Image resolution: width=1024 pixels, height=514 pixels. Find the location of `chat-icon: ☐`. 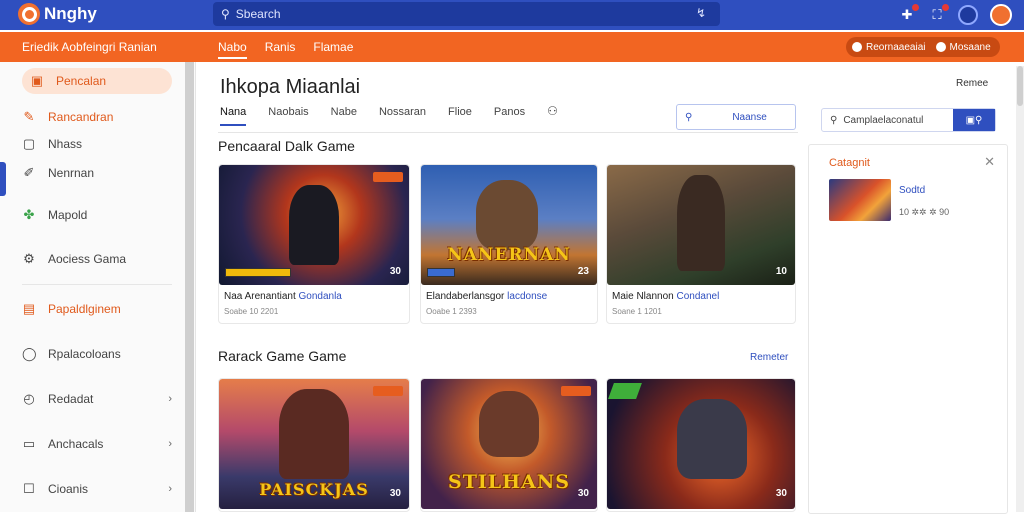

chat-icon: ☐ is located at coordinates (29, 488).